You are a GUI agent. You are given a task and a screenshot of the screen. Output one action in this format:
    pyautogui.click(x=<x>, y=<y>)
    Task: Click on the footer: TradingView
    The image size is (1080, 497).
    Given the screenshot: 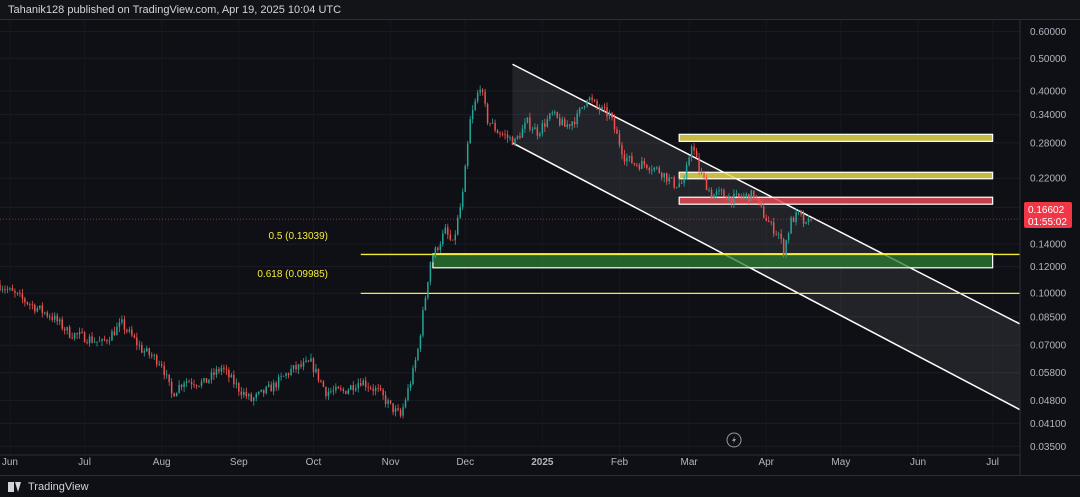 What is the action you would take?
    pyautogui.click(x=540, y=486)
    